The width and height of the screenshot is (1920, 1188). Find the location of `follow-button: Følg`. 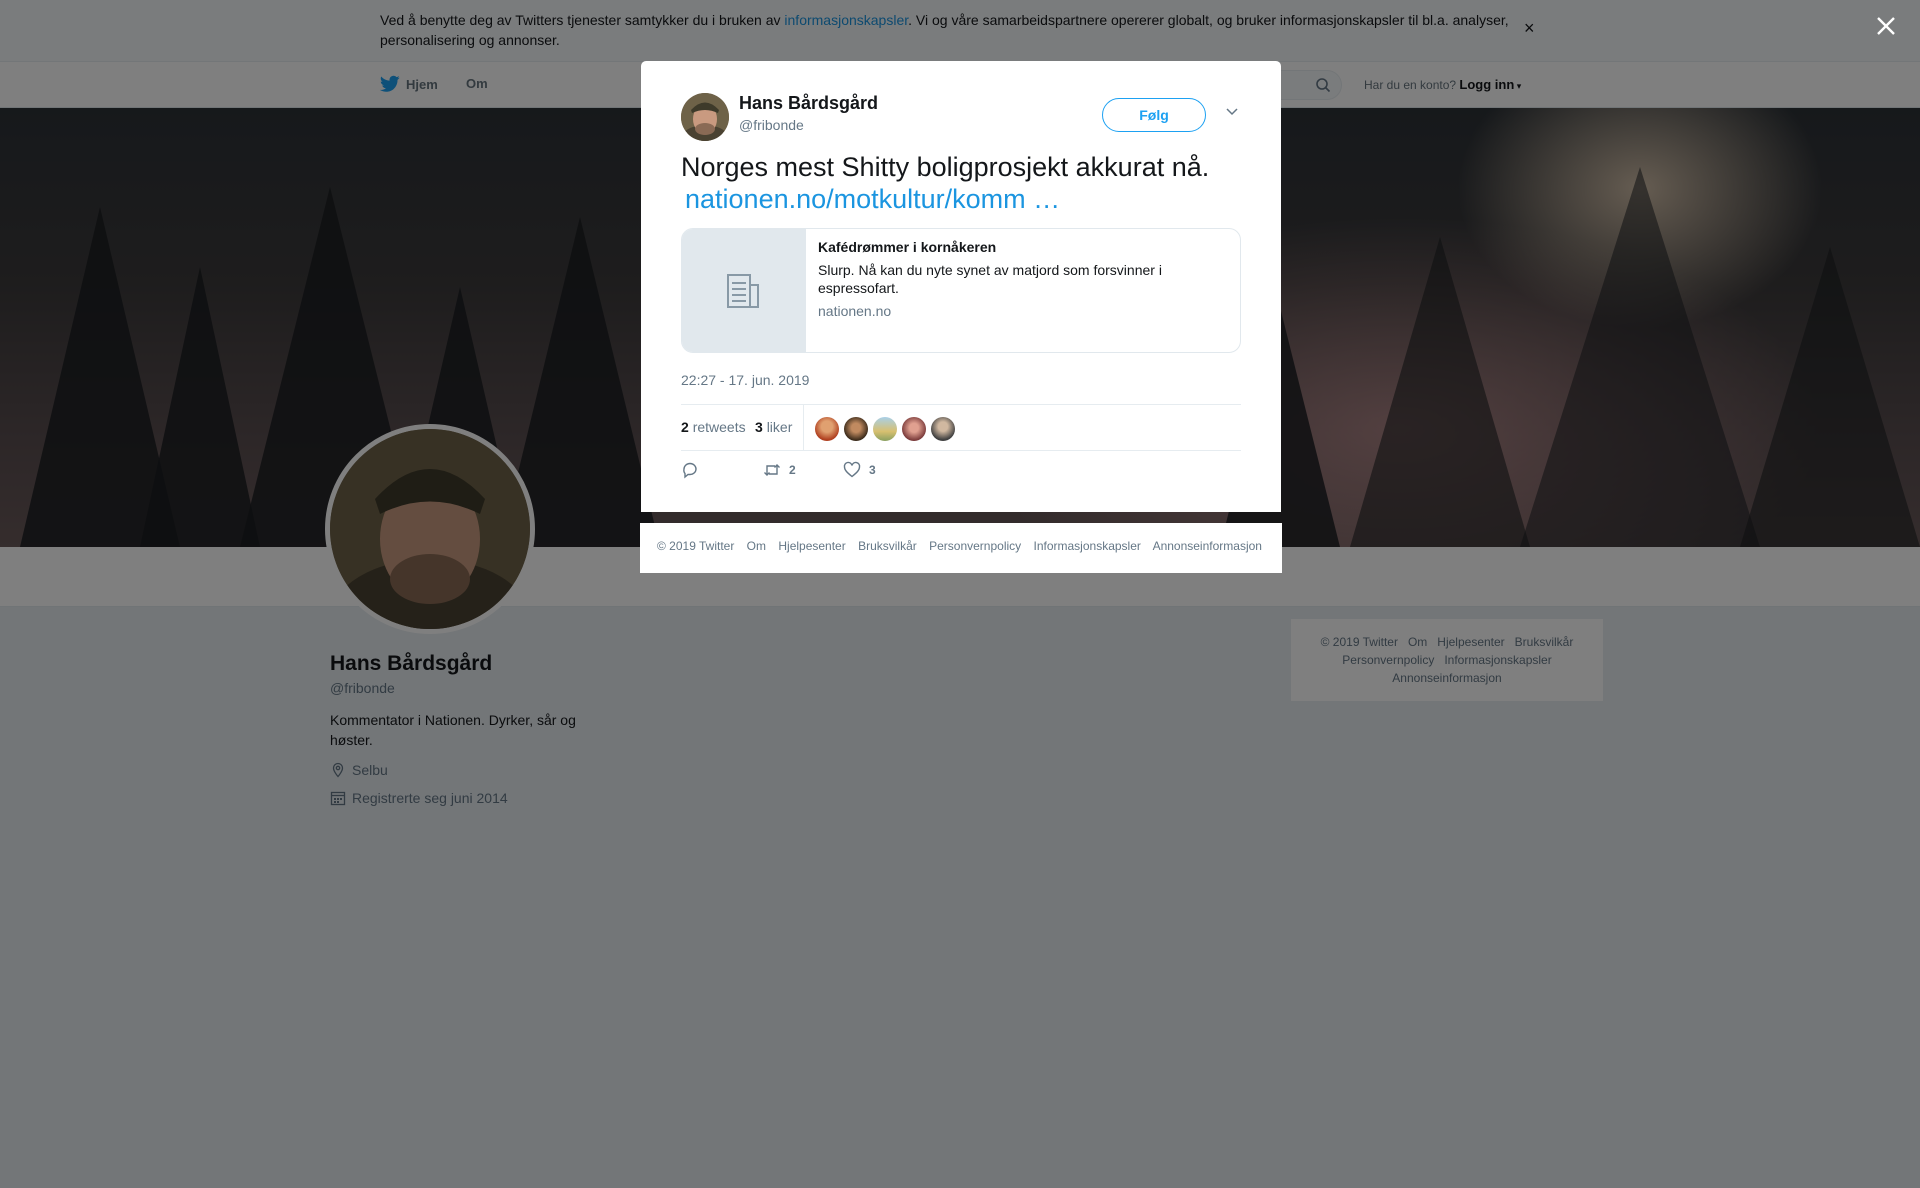

follow-button: Følg is located at coordinates (1154, 115).